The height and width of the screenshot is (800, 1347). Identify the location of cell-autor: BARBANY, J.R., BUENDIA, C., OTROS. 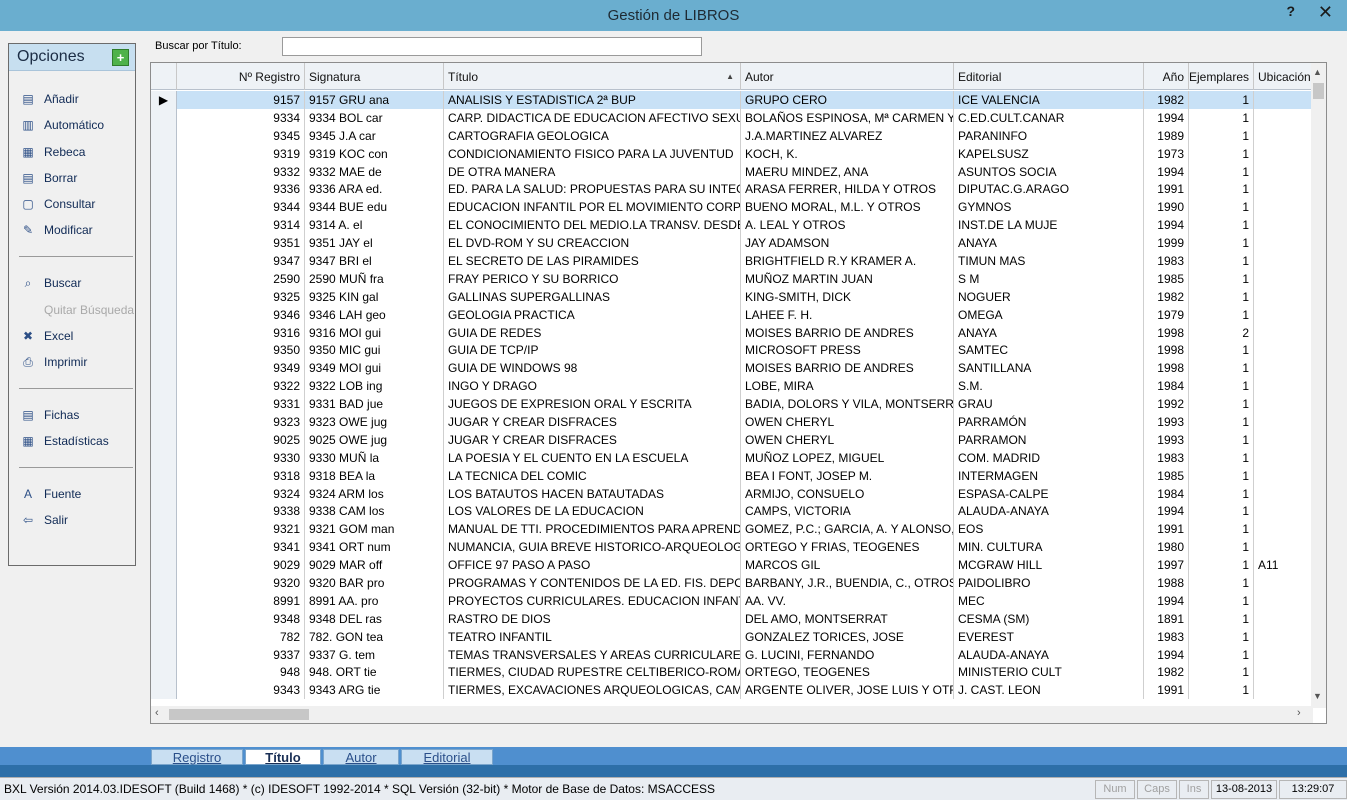
(847, 583).